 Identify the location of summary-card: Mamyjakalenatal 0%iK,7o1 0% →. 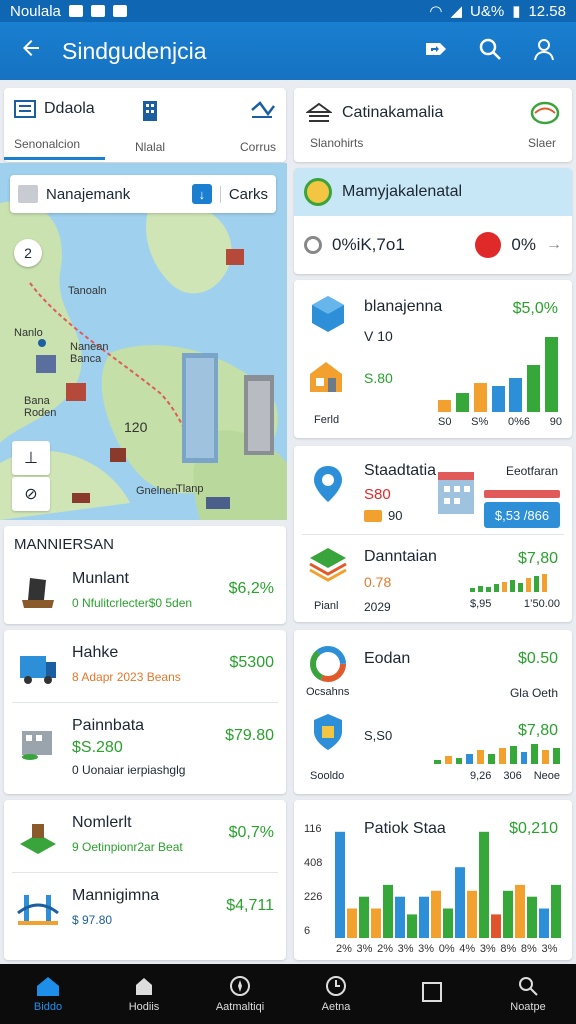
(433, 221).